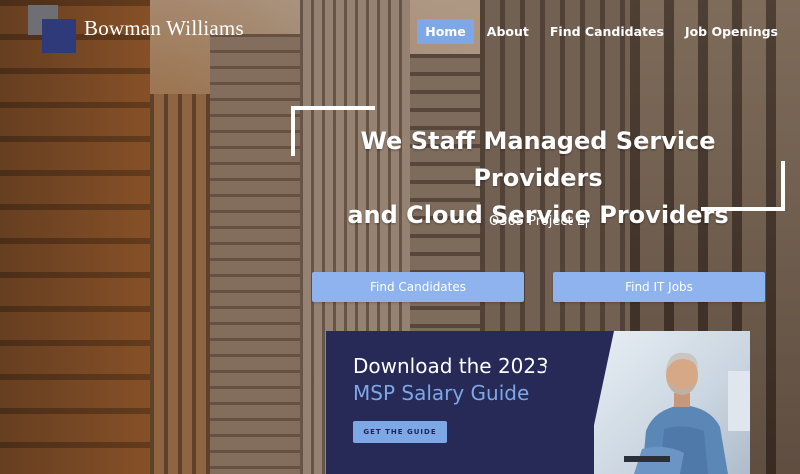  What do you see at coordinates (538, 159) in the screenshot?
I see `hero-headline-line1: We Staff Managed Service Providers` at bounding box center [538, 159].